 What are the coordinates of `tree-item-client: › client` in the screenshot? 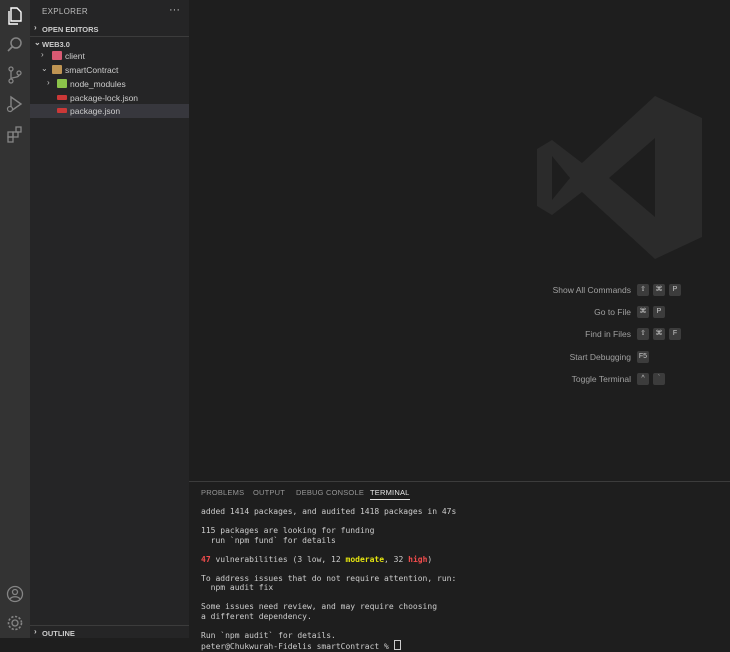 It's located at (109, 56).